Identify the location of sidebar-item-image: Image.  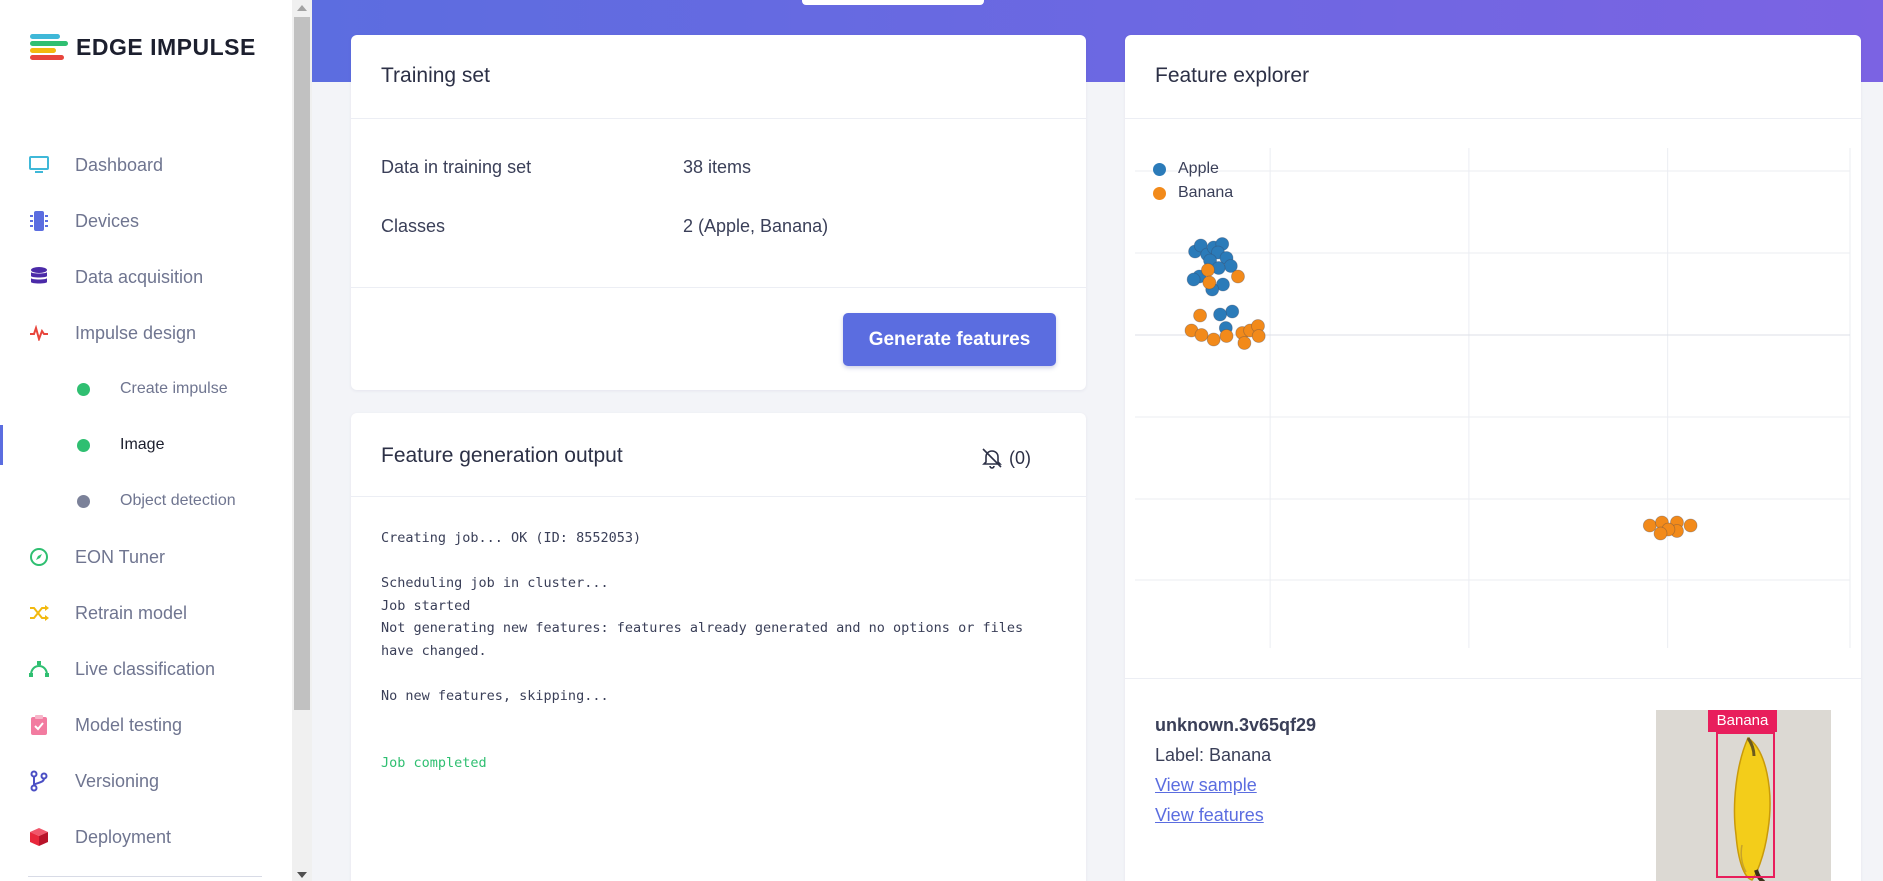
(146, 445).